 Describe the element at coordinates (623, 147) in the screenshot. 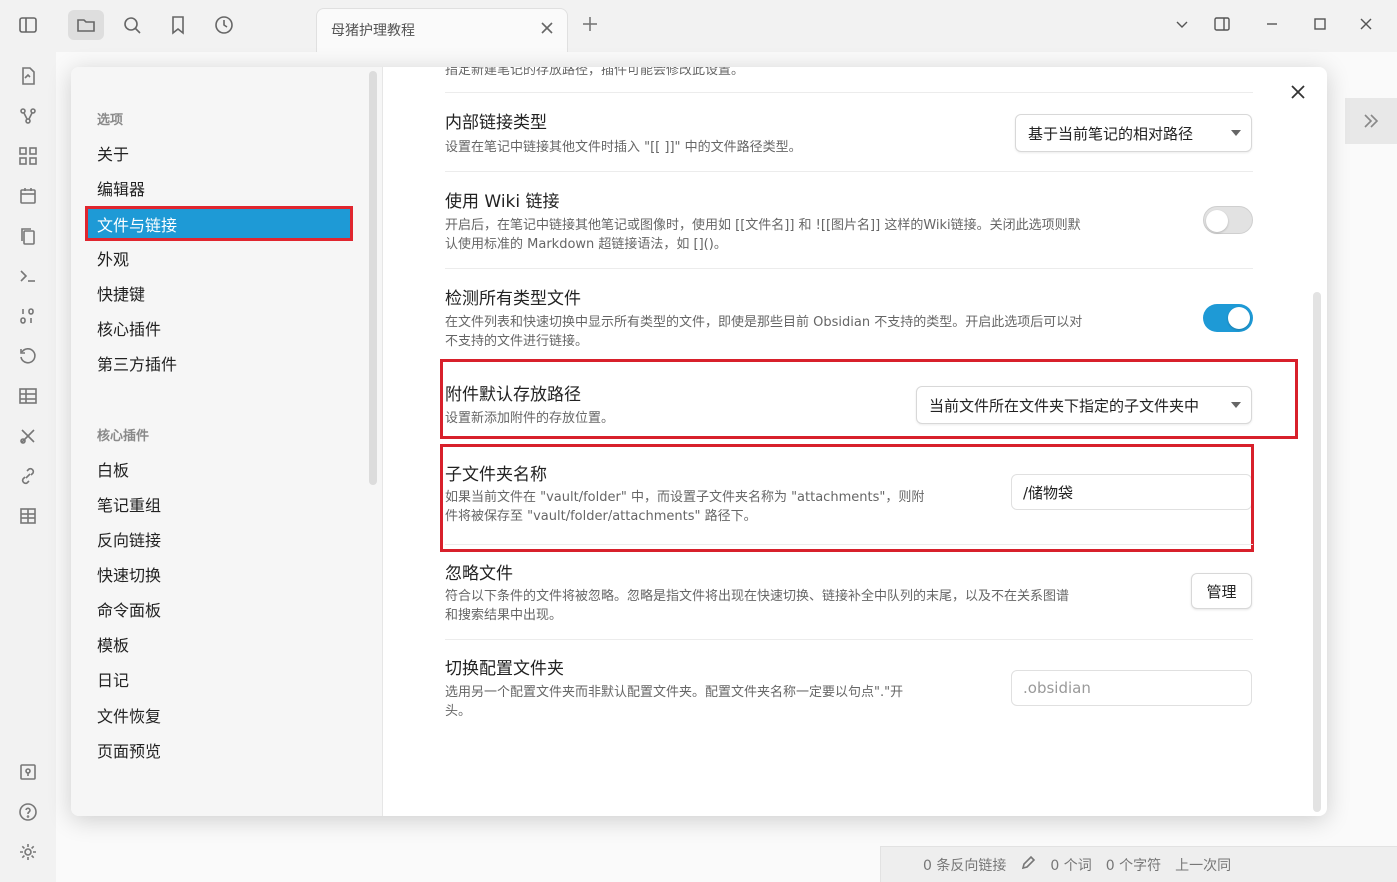

I see `setting-description: 设置在笔记中链接其他文件时插入 "[[ ]]" 中的文件路径类型。` at that location.